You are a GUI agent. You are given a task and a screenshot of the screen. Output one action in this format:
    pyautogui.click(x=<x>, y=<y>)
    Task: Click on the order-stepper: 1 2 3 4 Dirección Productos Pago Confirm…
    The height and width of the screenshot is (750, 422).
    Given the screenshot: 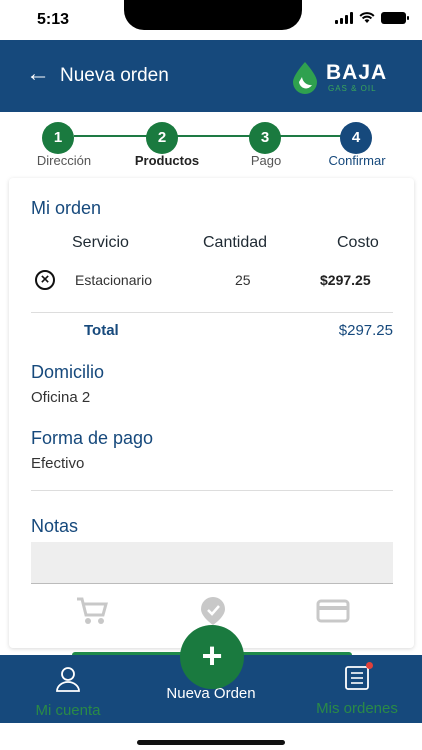 What is the action you would take?
    pyautogui.click(x=211, y=145)
    